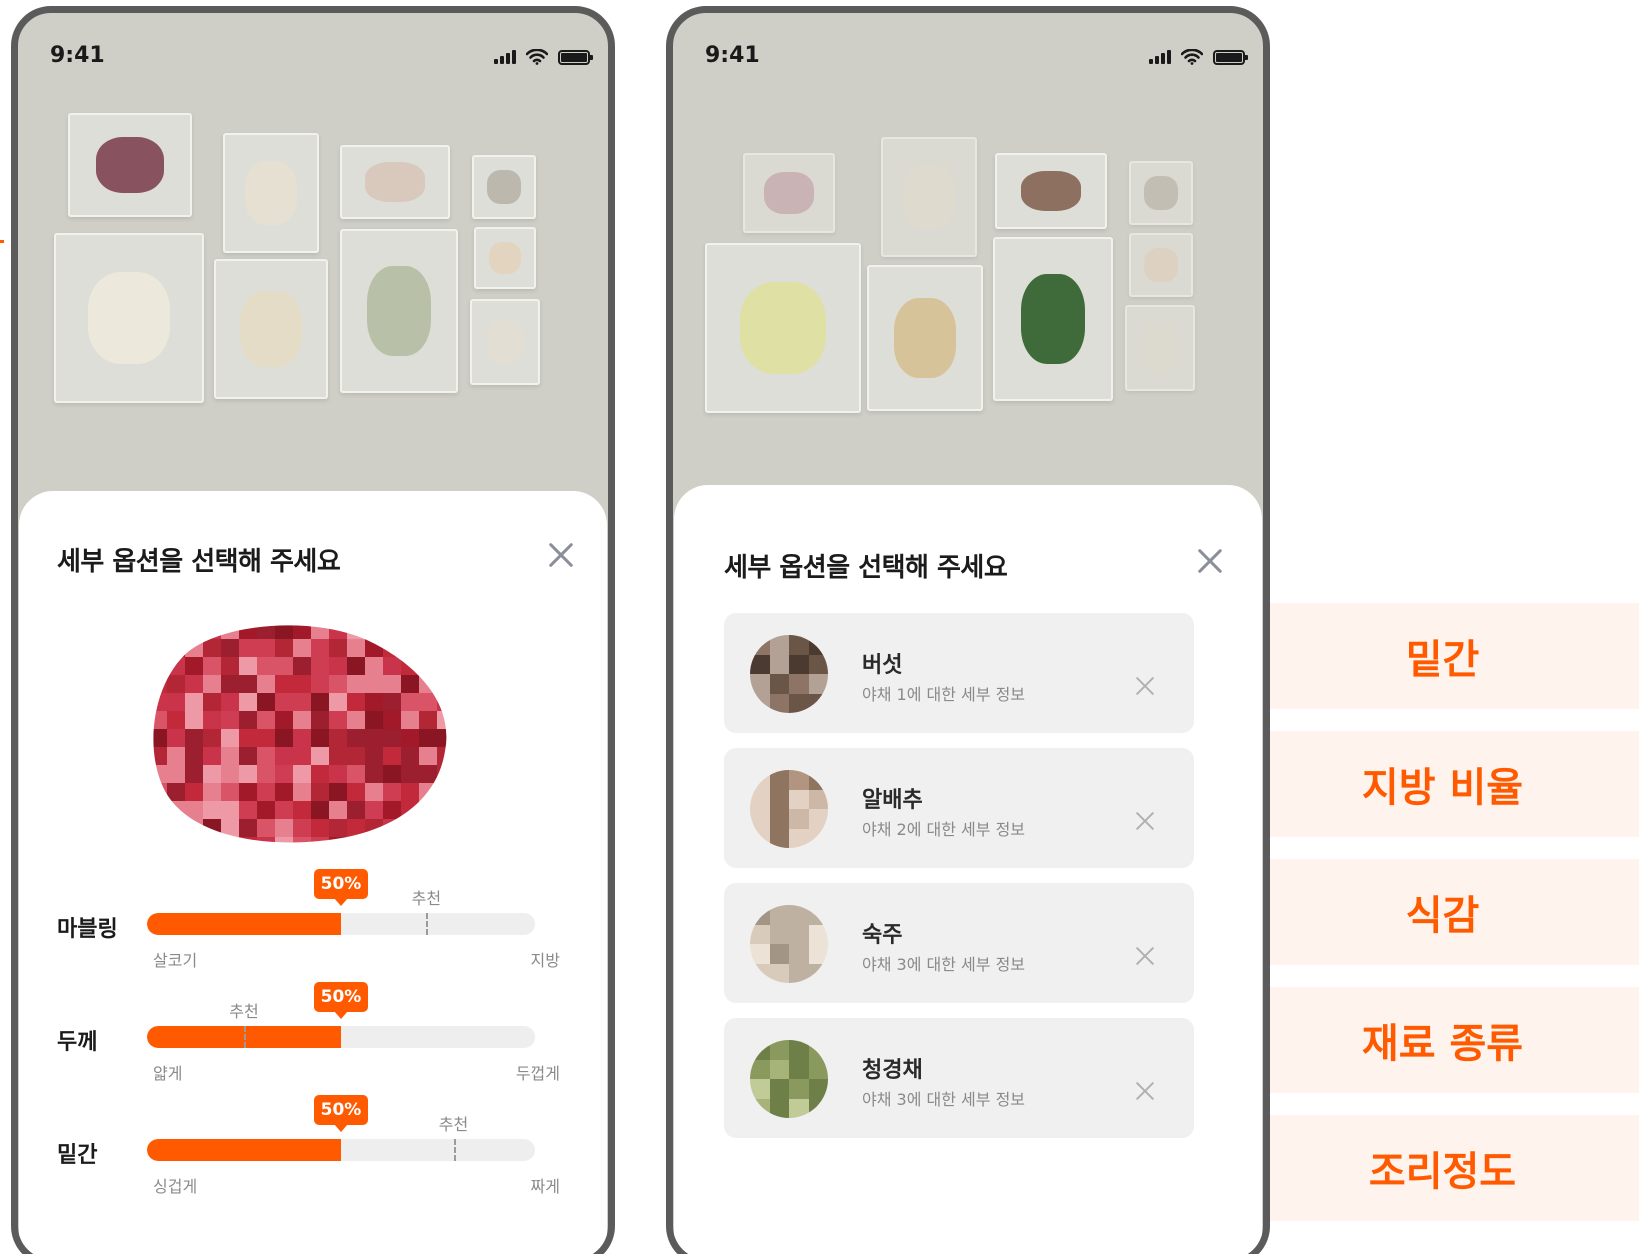 The height and width of the screenshot is (1254, 1639). I want to click on ingredient-name: 버섯, so click(882, 665).